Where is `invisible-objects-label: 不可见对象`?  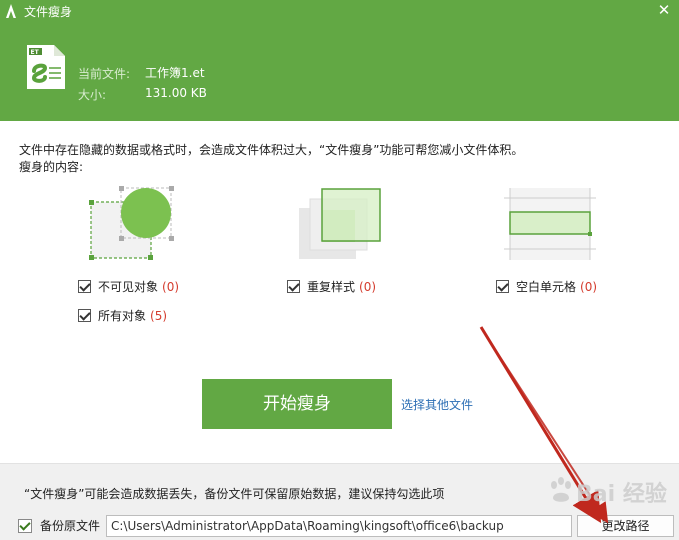 invisible-objects-label: 不可见对象 is located at coordinates (128, 287).